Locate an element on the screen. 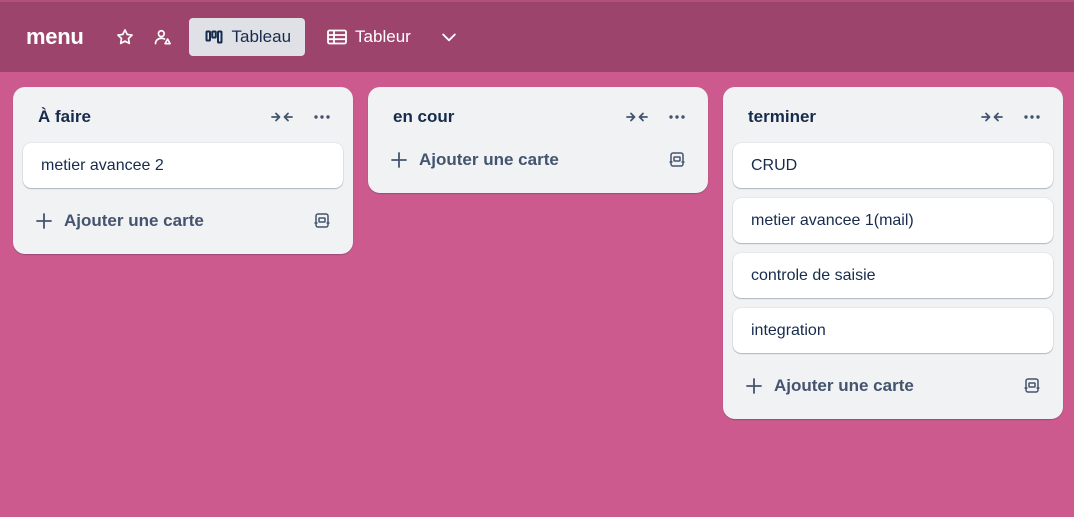  star-icon is located at coordinates (125, 37).